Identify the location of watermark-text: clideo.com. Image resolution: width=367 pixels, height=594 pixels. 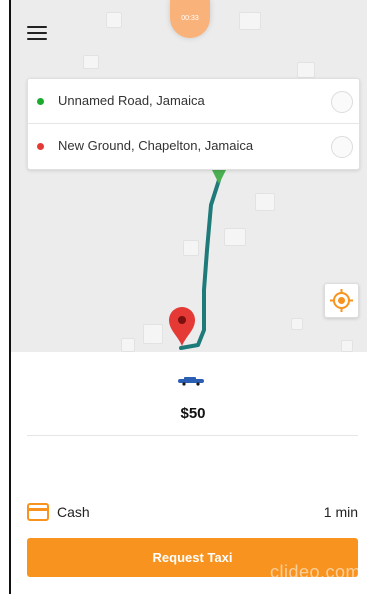
(316, 572).